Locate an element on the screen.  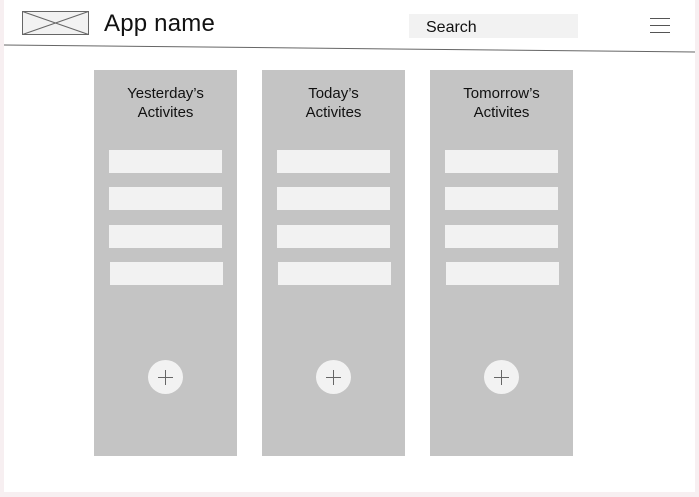
column-title: Today’s Activites is located at coordinates (333, 103).